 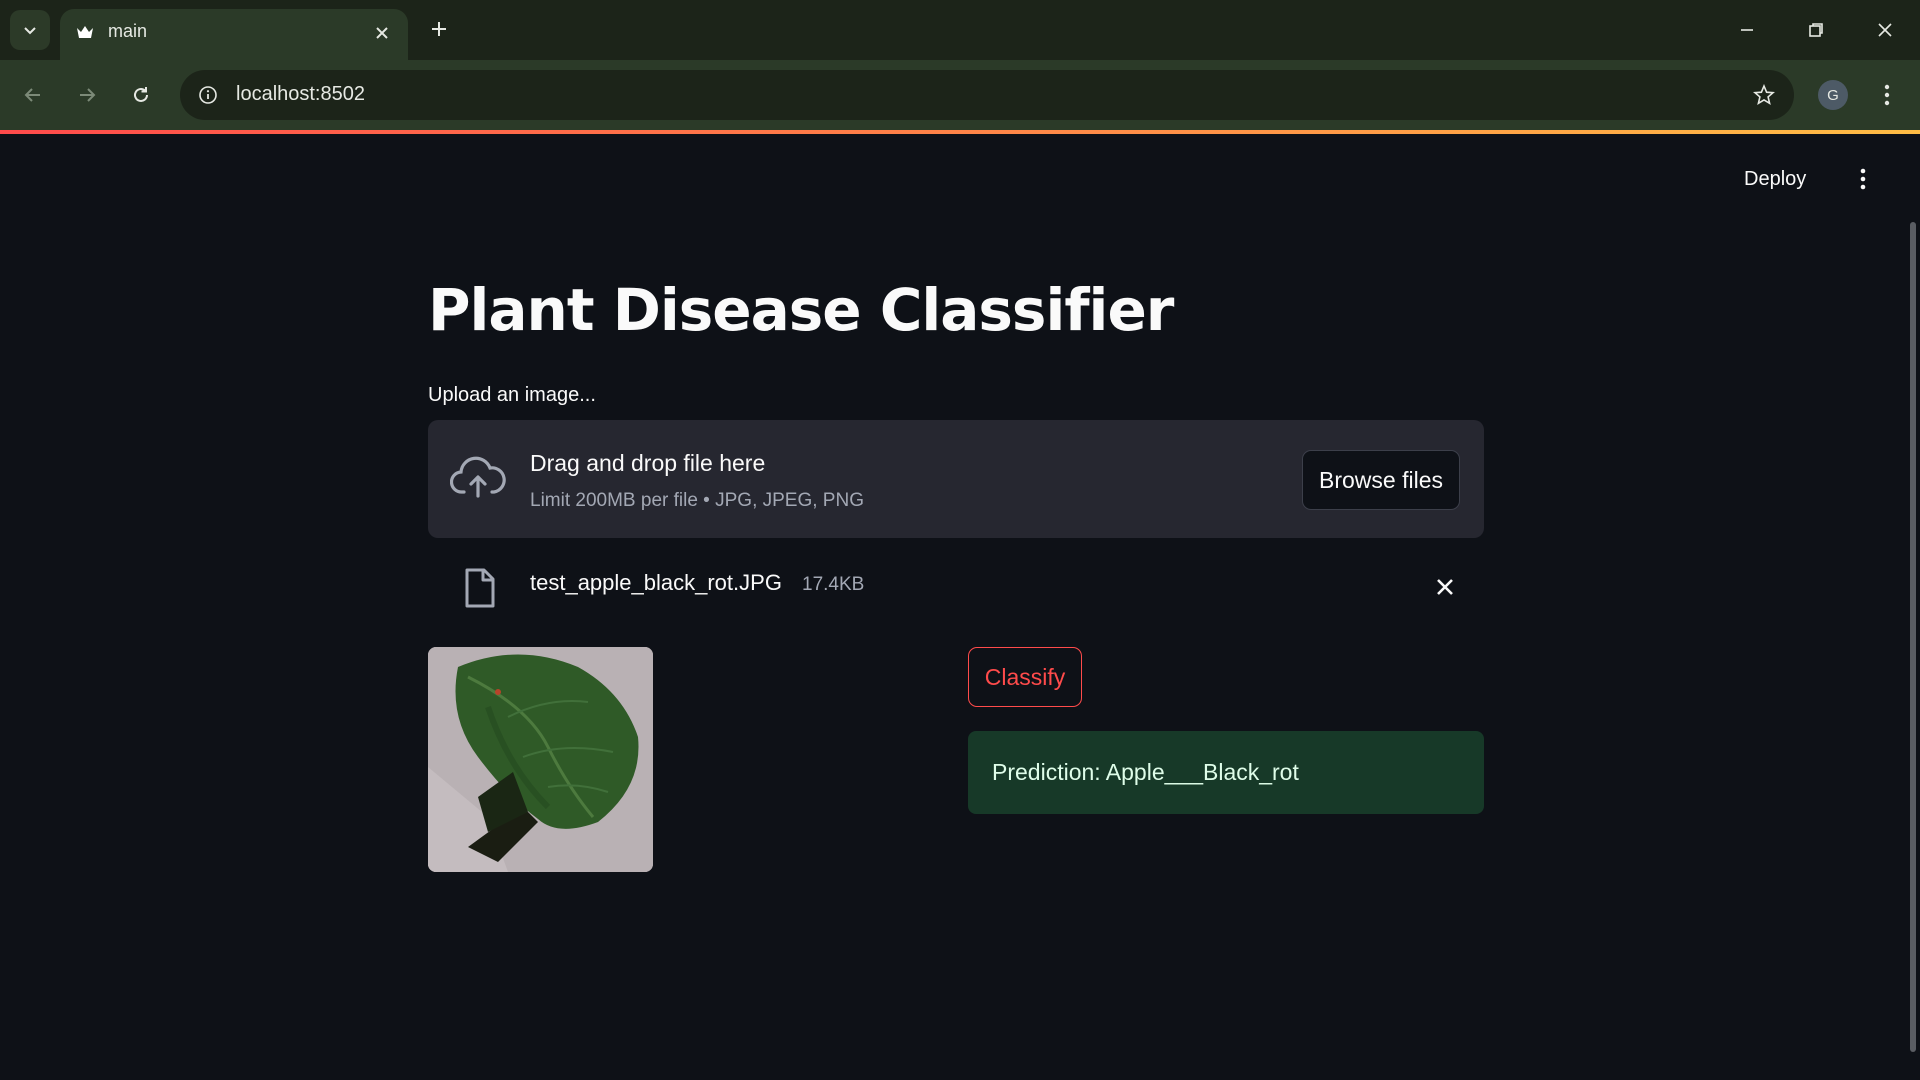 What do you see at coordinates (801, 310) in the screenshot?
I see `page-title: Plant Disease Classifier` at bounding box center [801, 310].